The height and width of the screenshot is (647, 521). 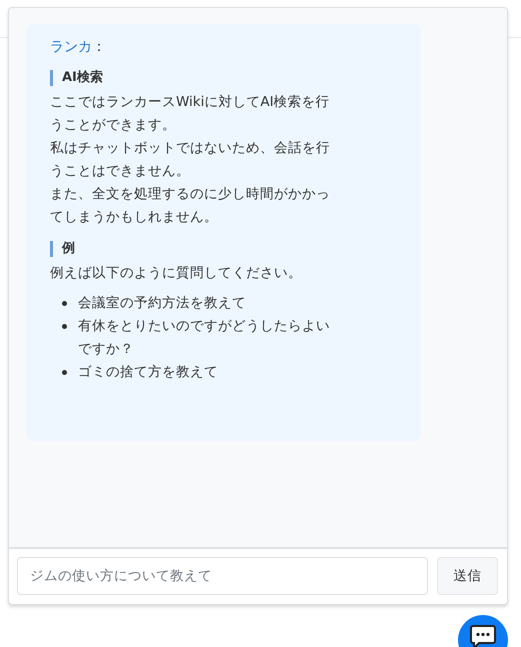 I want to click on chat-bubble-icon, so click(x=483, y=636).